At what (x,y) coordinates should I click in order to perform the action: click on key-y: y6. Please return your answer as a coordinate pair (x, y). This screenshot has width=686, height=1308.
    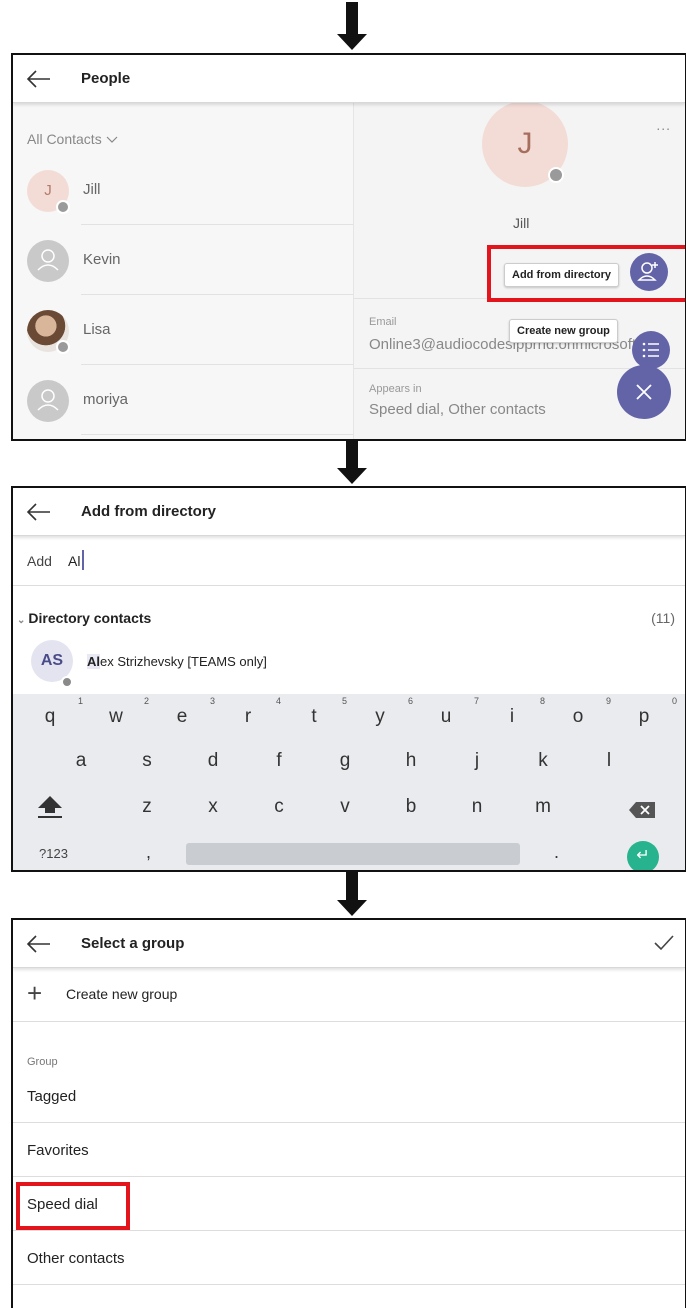
    Looking at the image, I should click on (388, 712).